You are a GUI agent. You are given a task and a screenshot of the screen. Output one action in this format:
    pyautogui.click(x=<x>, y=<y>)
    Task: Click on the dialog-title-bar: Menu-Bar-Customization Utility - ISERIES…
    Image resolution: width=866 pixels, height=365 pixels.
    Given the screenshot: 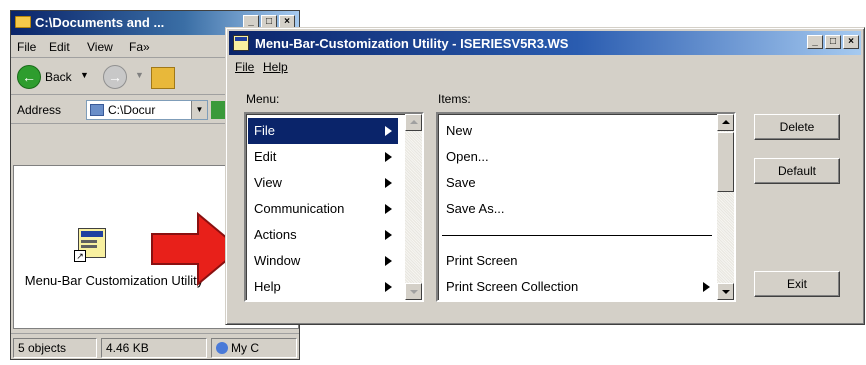 What is the action you would take?
    pyautogui.click(x=545, y=43)
    